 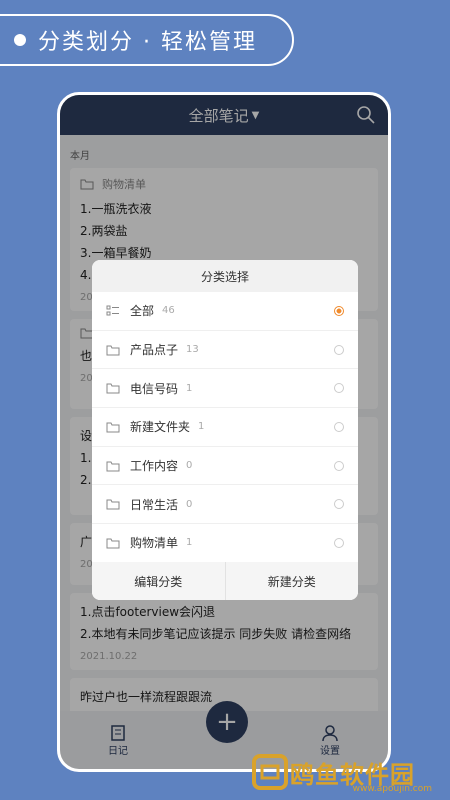 I want to click on category-name: 产品点子, so click(x=154, y=350).